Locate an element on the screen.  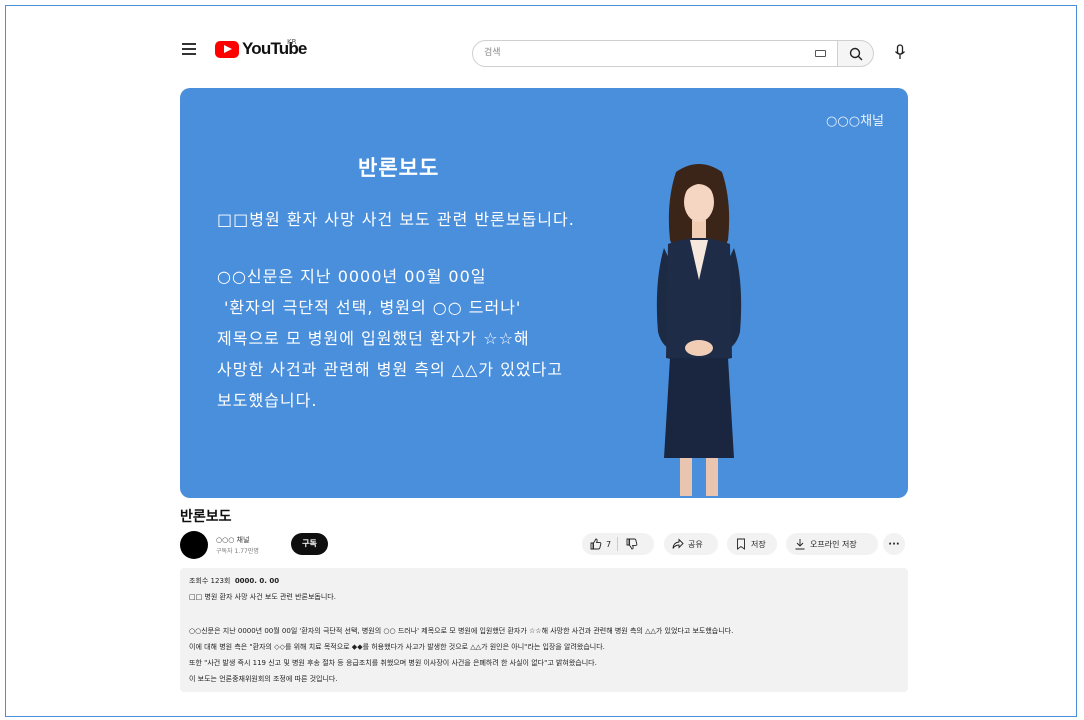
search-button is located at coordinates (856, 53).